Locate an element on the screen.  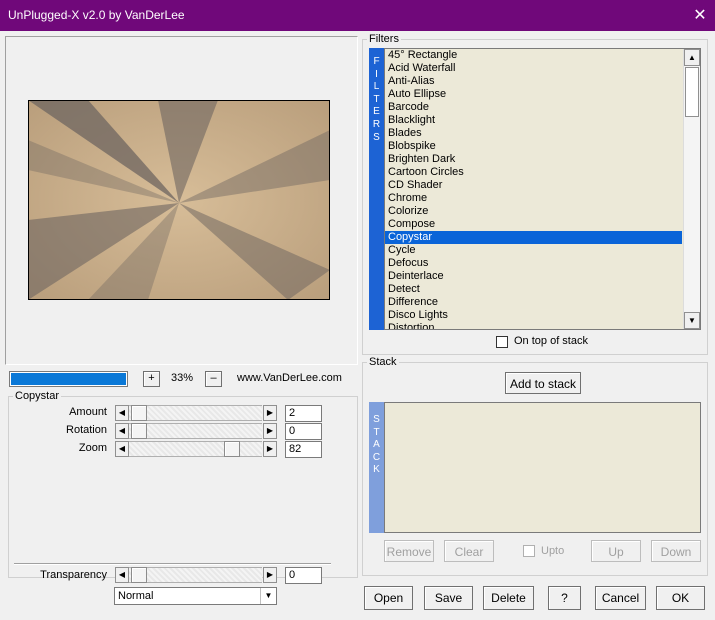
amount-left-arrow: ◀ is located at coordinates (122, 413).